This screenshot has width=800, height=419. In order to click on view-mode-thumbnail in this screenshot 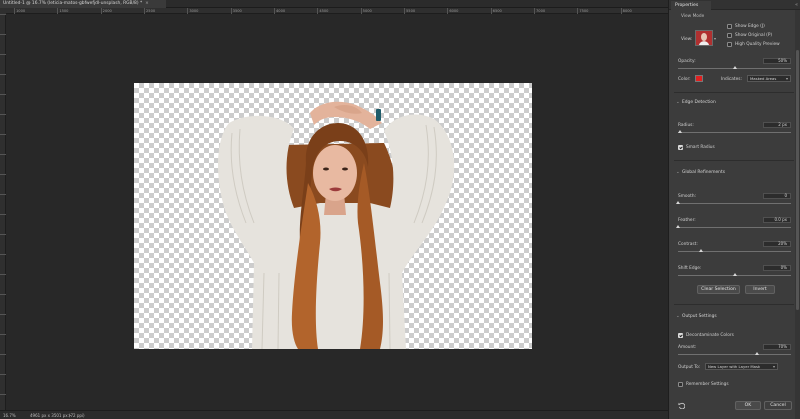, I will do `click(704, 38)`.